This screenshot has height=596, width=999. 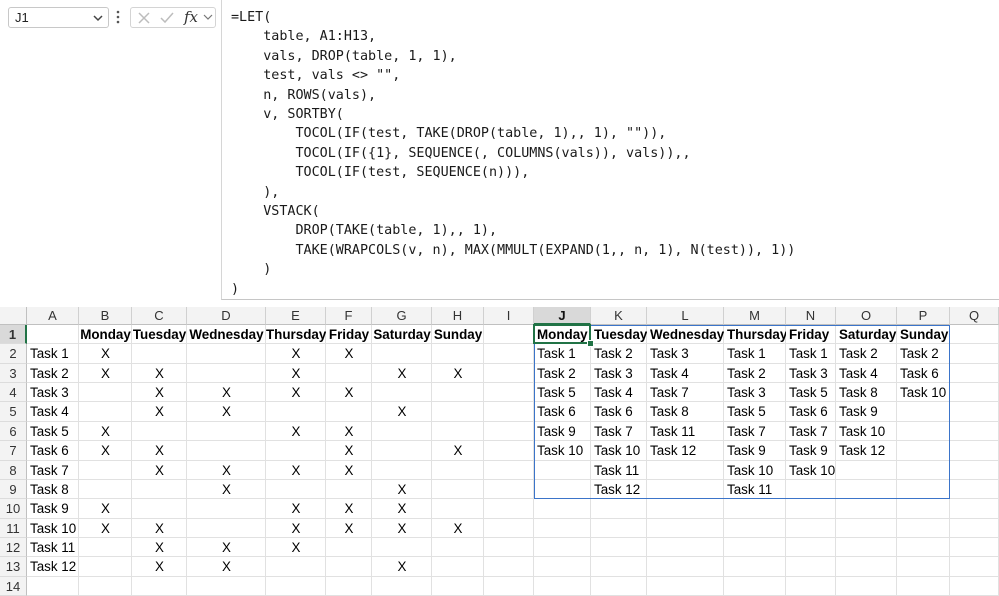 I want to click on result-header-cell: Friday, so click(x=811, y=334).